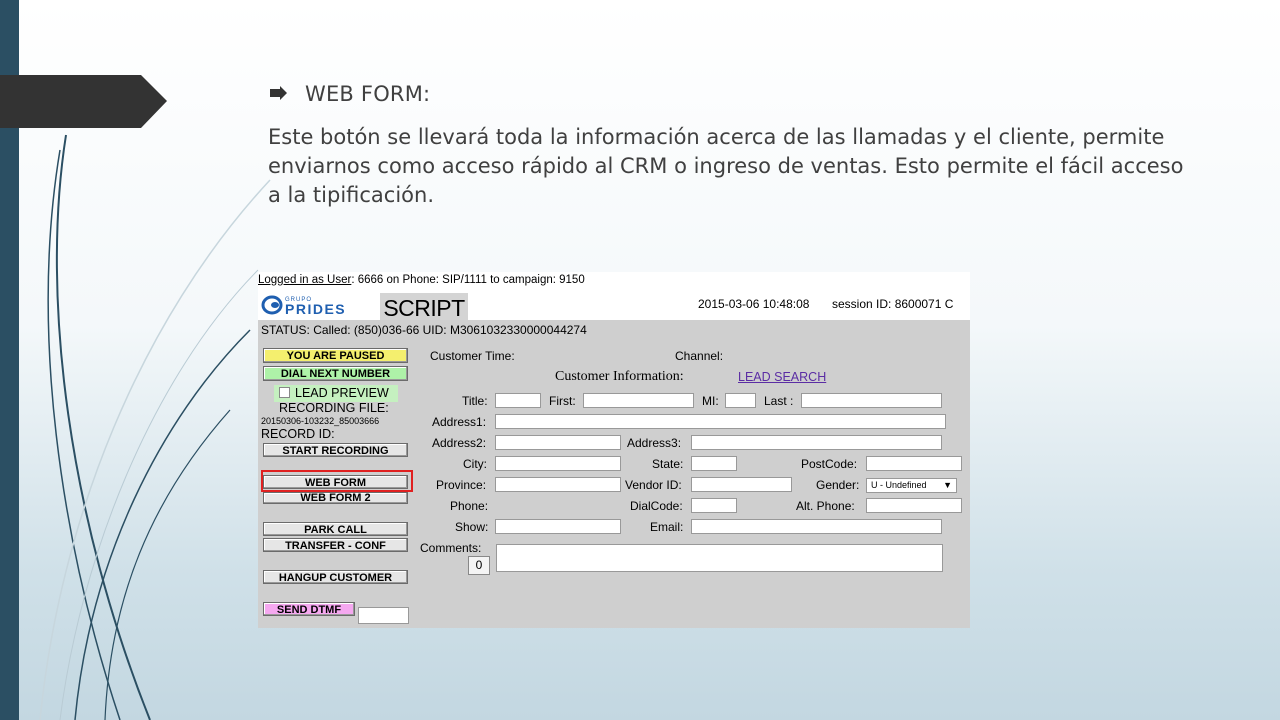  I want to click on alt-phone-label: Alt. Phone:, so click(825, 506).